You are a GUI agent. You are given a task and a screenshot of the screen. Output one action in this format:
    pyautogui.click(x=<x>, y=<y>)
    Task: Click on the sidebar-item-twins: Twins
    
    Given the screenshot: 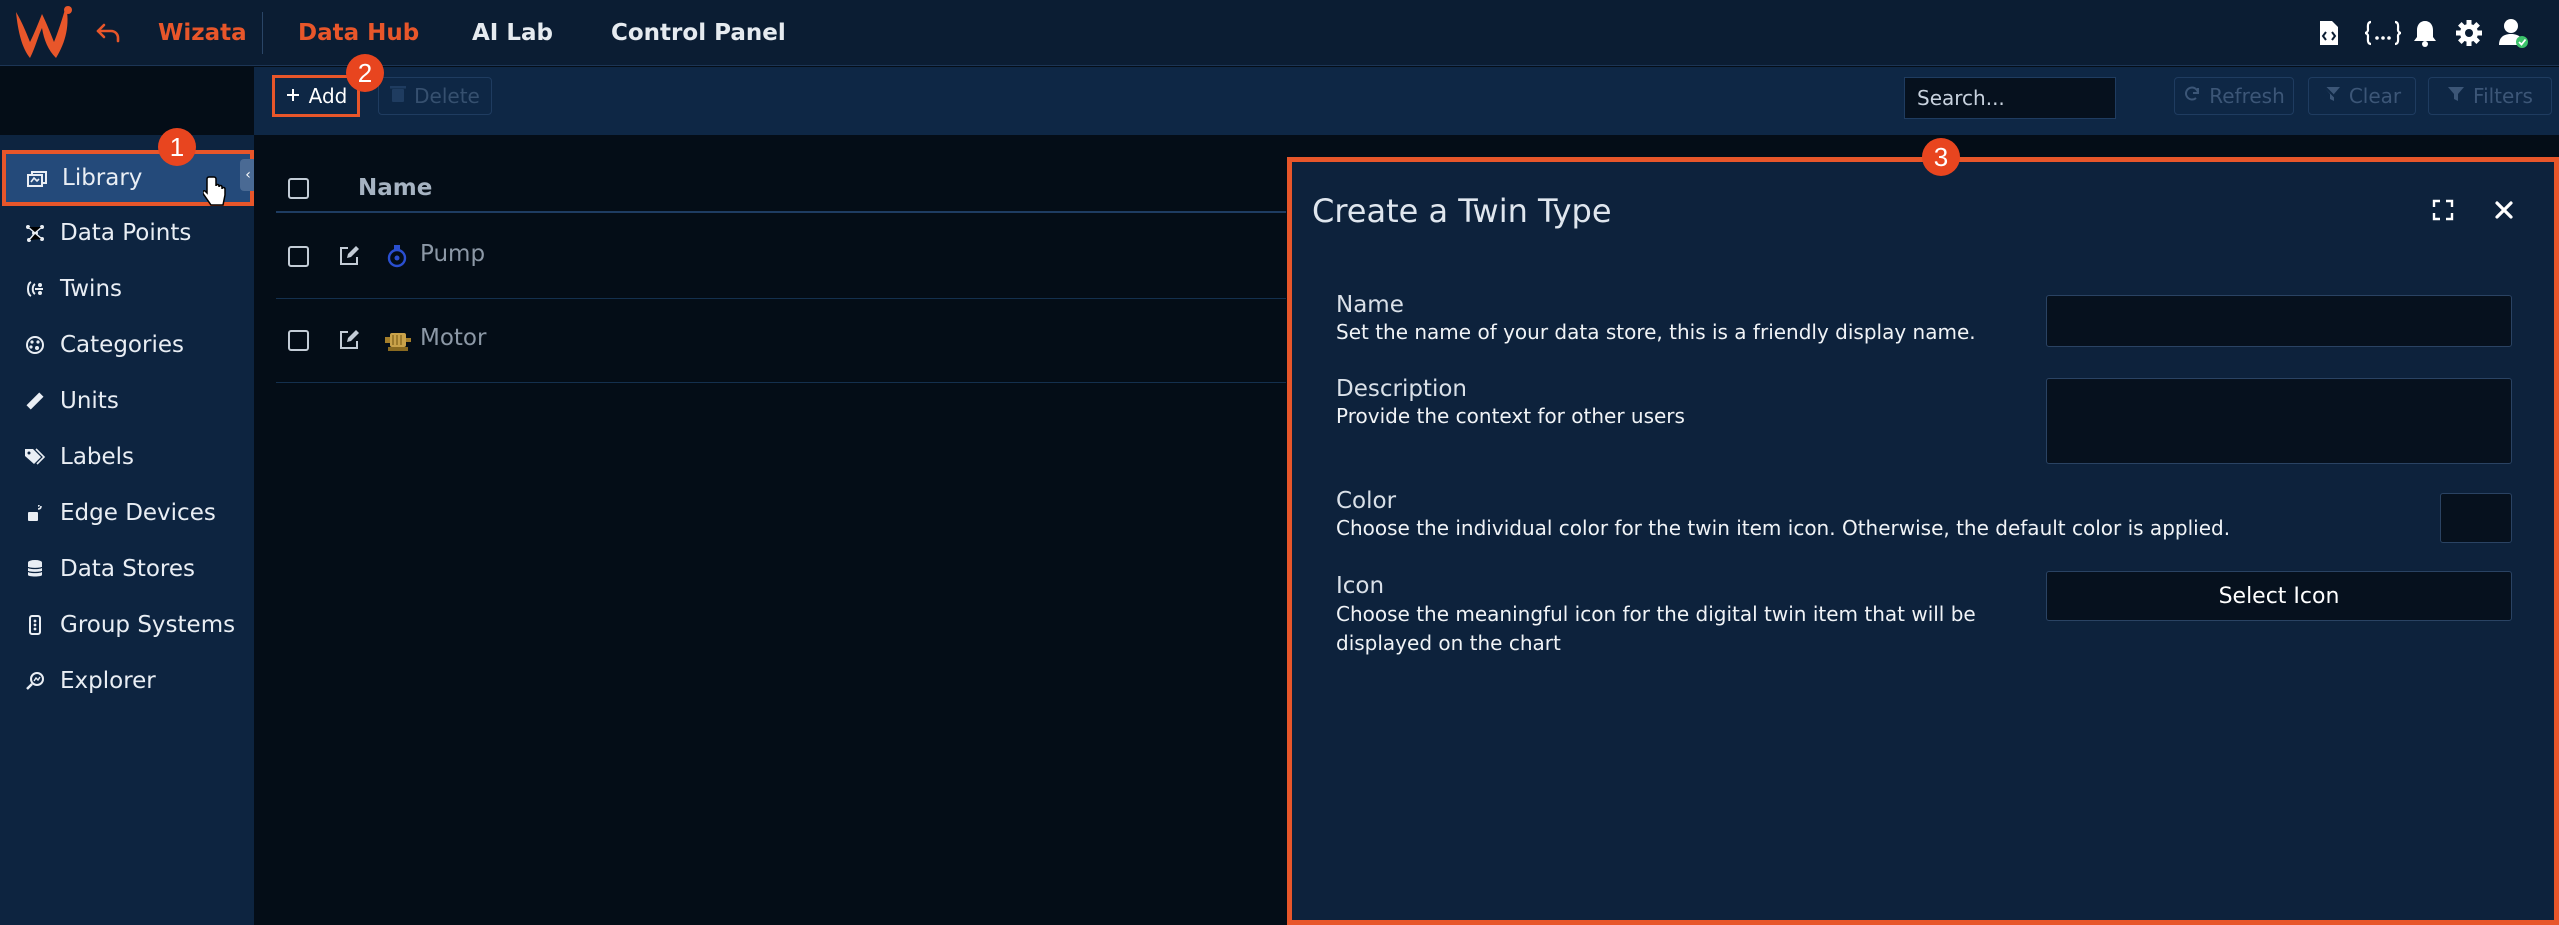 What is the action you would take?
    pyautogui.click(x=127, y=289)
    